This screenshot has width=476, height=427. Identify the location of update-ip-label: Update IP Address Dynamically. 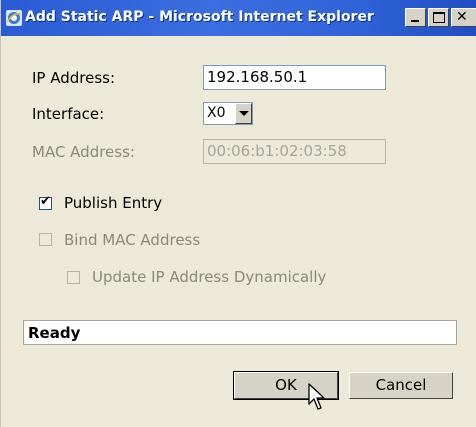
(209, 277).